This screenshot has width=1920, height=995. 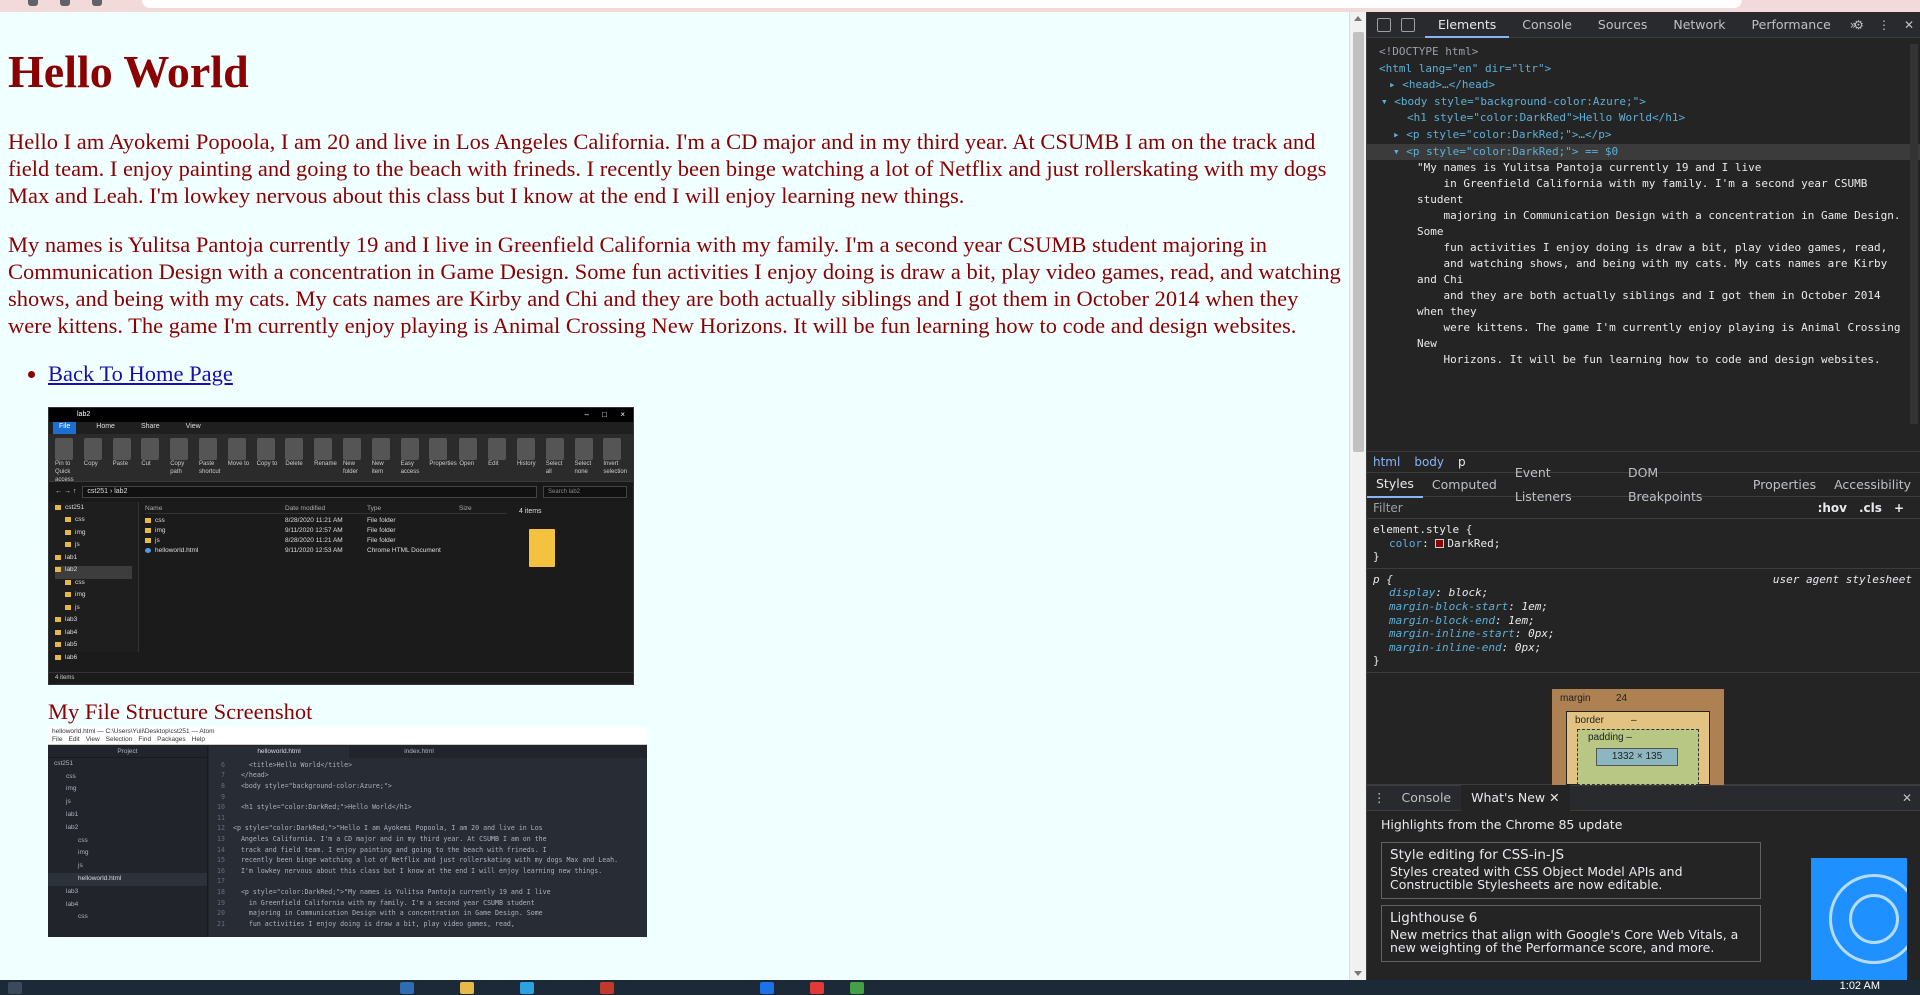 I want to click on back-to-home-link: Back To Home Page, so click(x=140, y=373).